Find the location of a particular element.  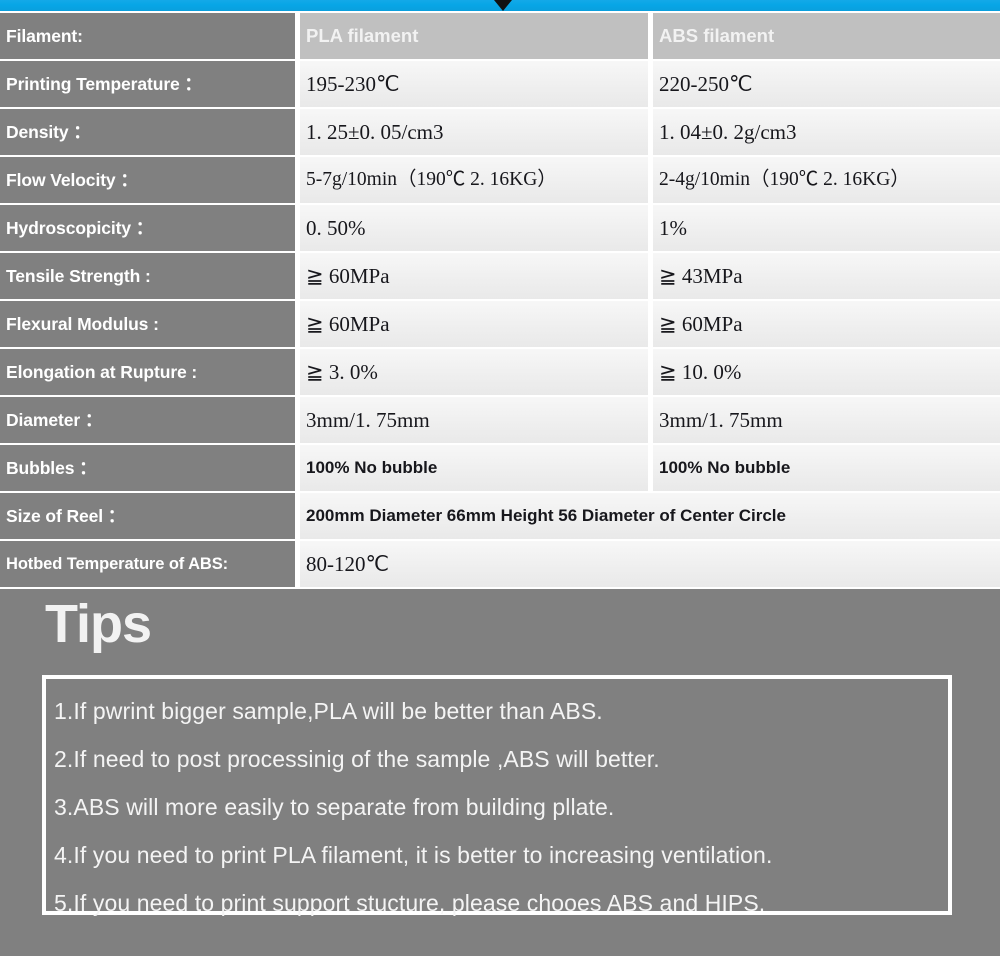

row-value-pla: 100% No bubble is located at coordinates (474, 468).